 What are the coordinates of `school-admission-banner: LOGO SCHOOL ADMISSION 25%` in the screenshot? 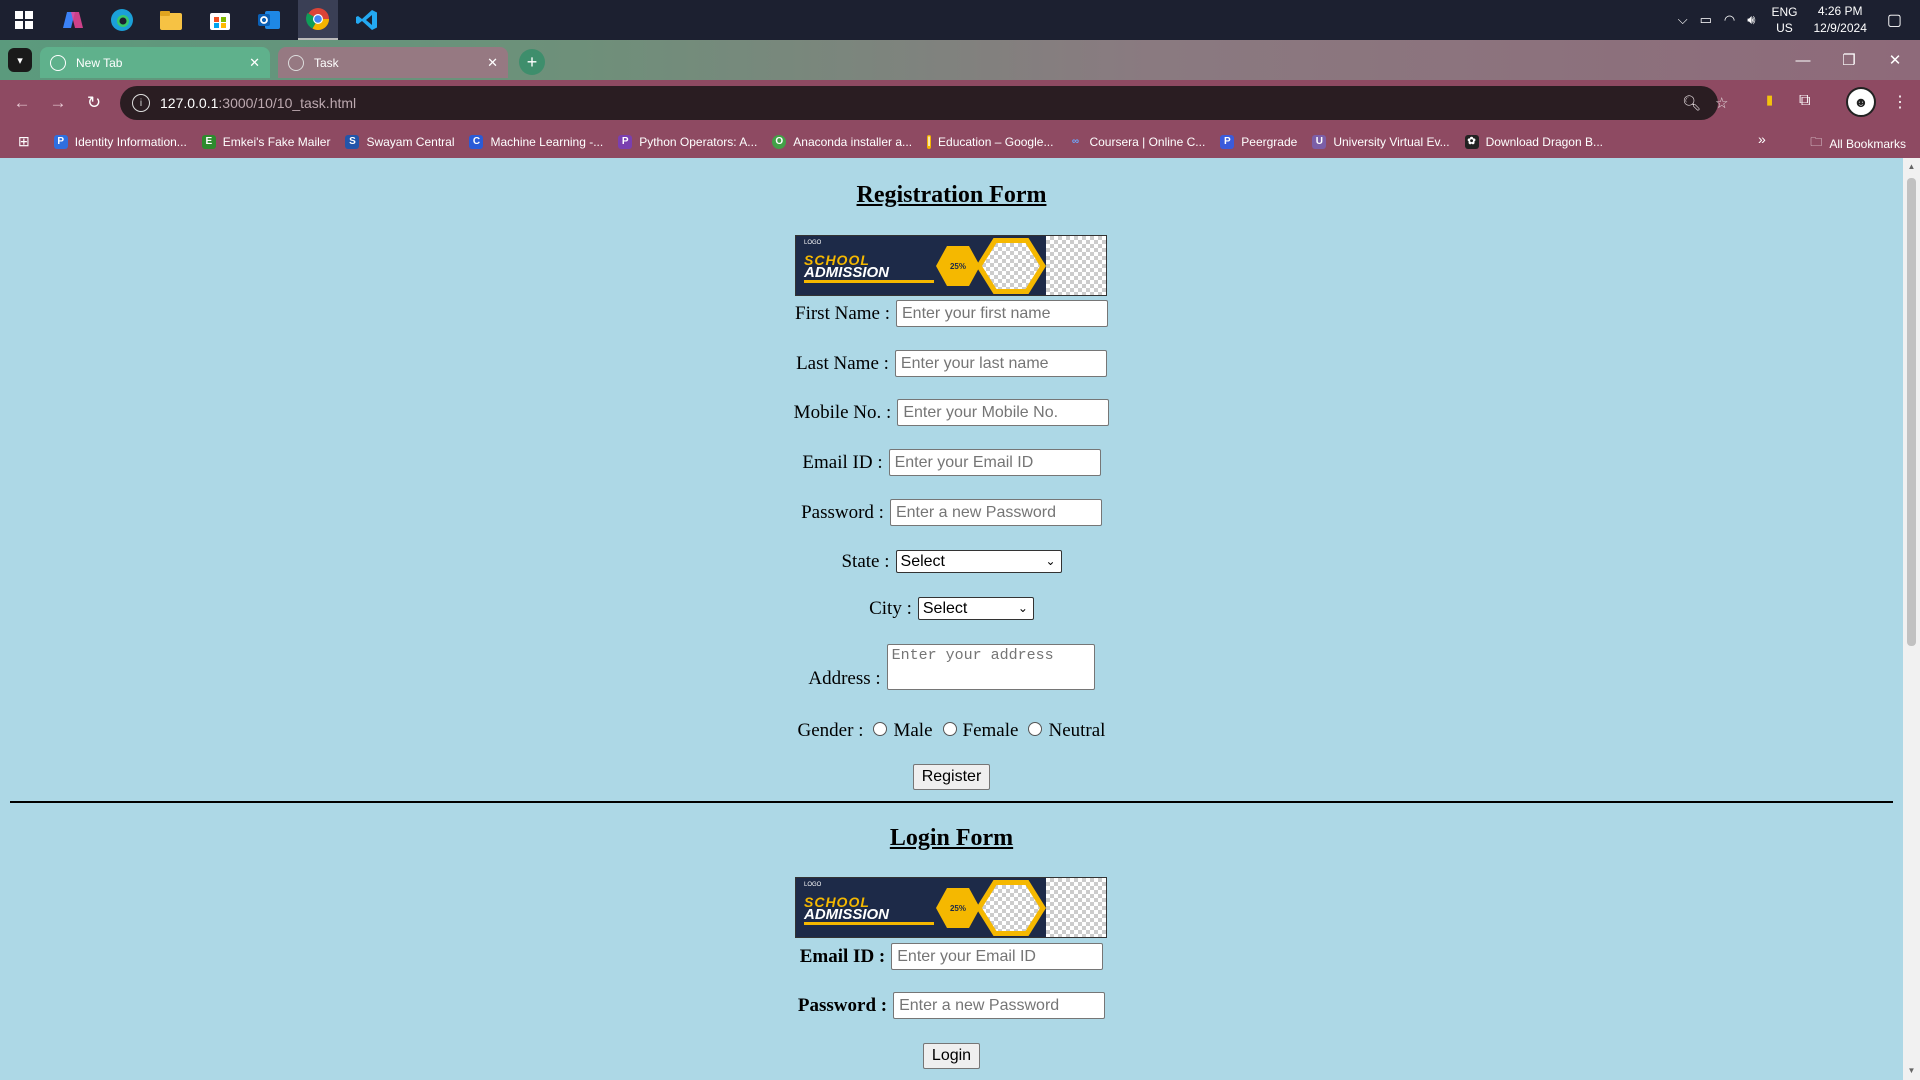 It's located at (951, 265).